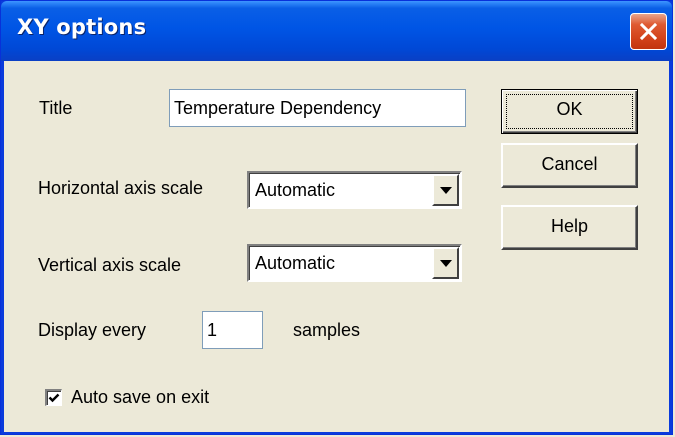  I want to click on title-bar: XY options, so click(336, 31).